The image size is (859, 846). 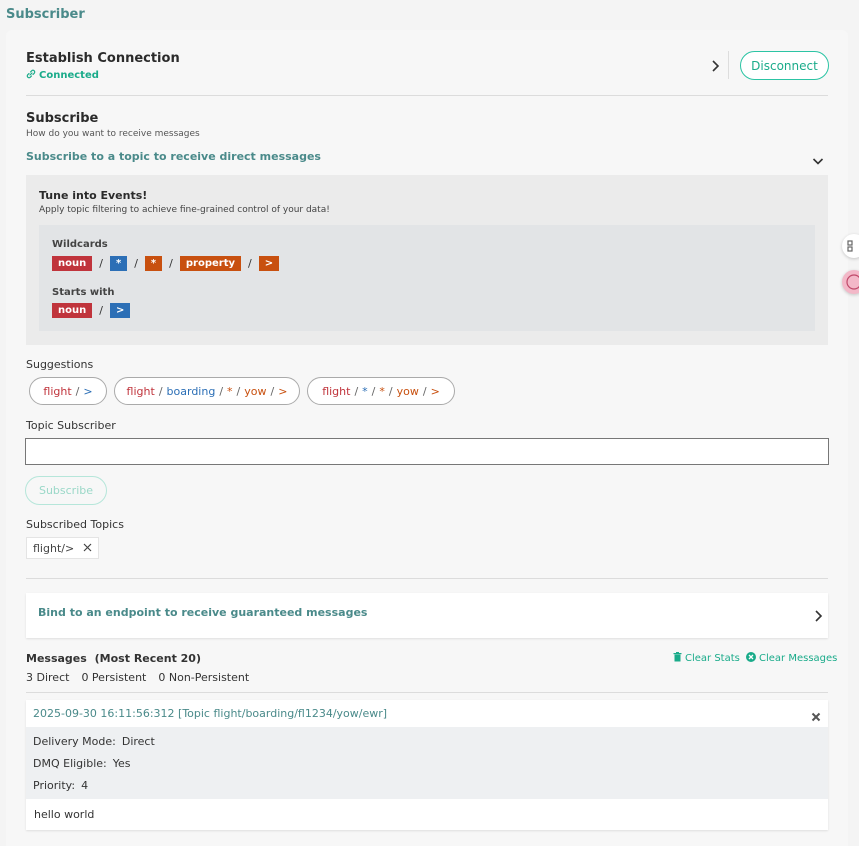 What do you see at coordinates (138, 741) in the screenshot?
I see `delivery-mode-value: Direct` at bounding box center [138, 741].